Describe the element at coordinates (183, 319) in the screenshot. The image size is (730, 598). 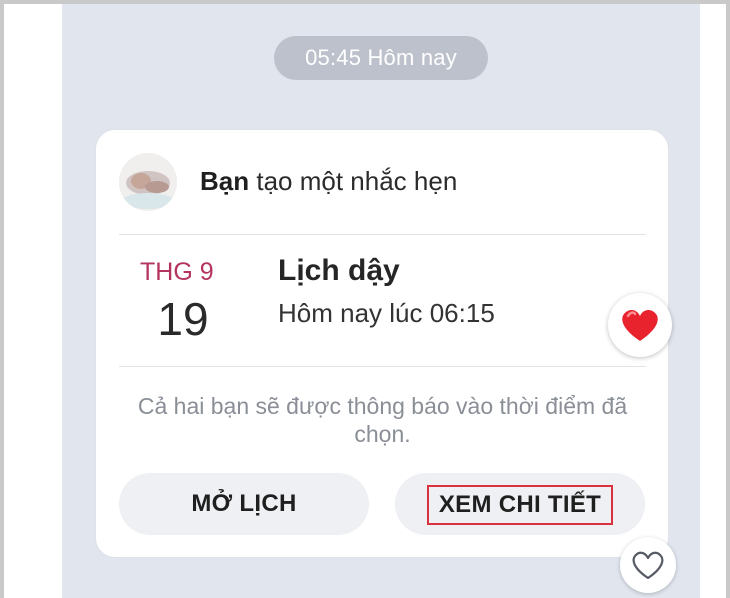
I see `event-day: 19` at that location.